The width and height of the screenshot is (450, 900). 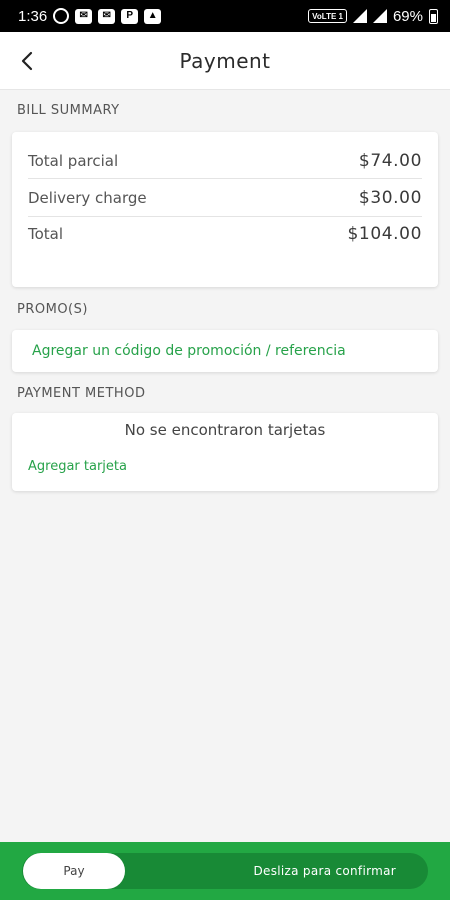 What do you see at coordinates (81, 393) in the screenshot?
I see `payment-method-label: PAYMENT METHOD` at bounding box center [81, 393].